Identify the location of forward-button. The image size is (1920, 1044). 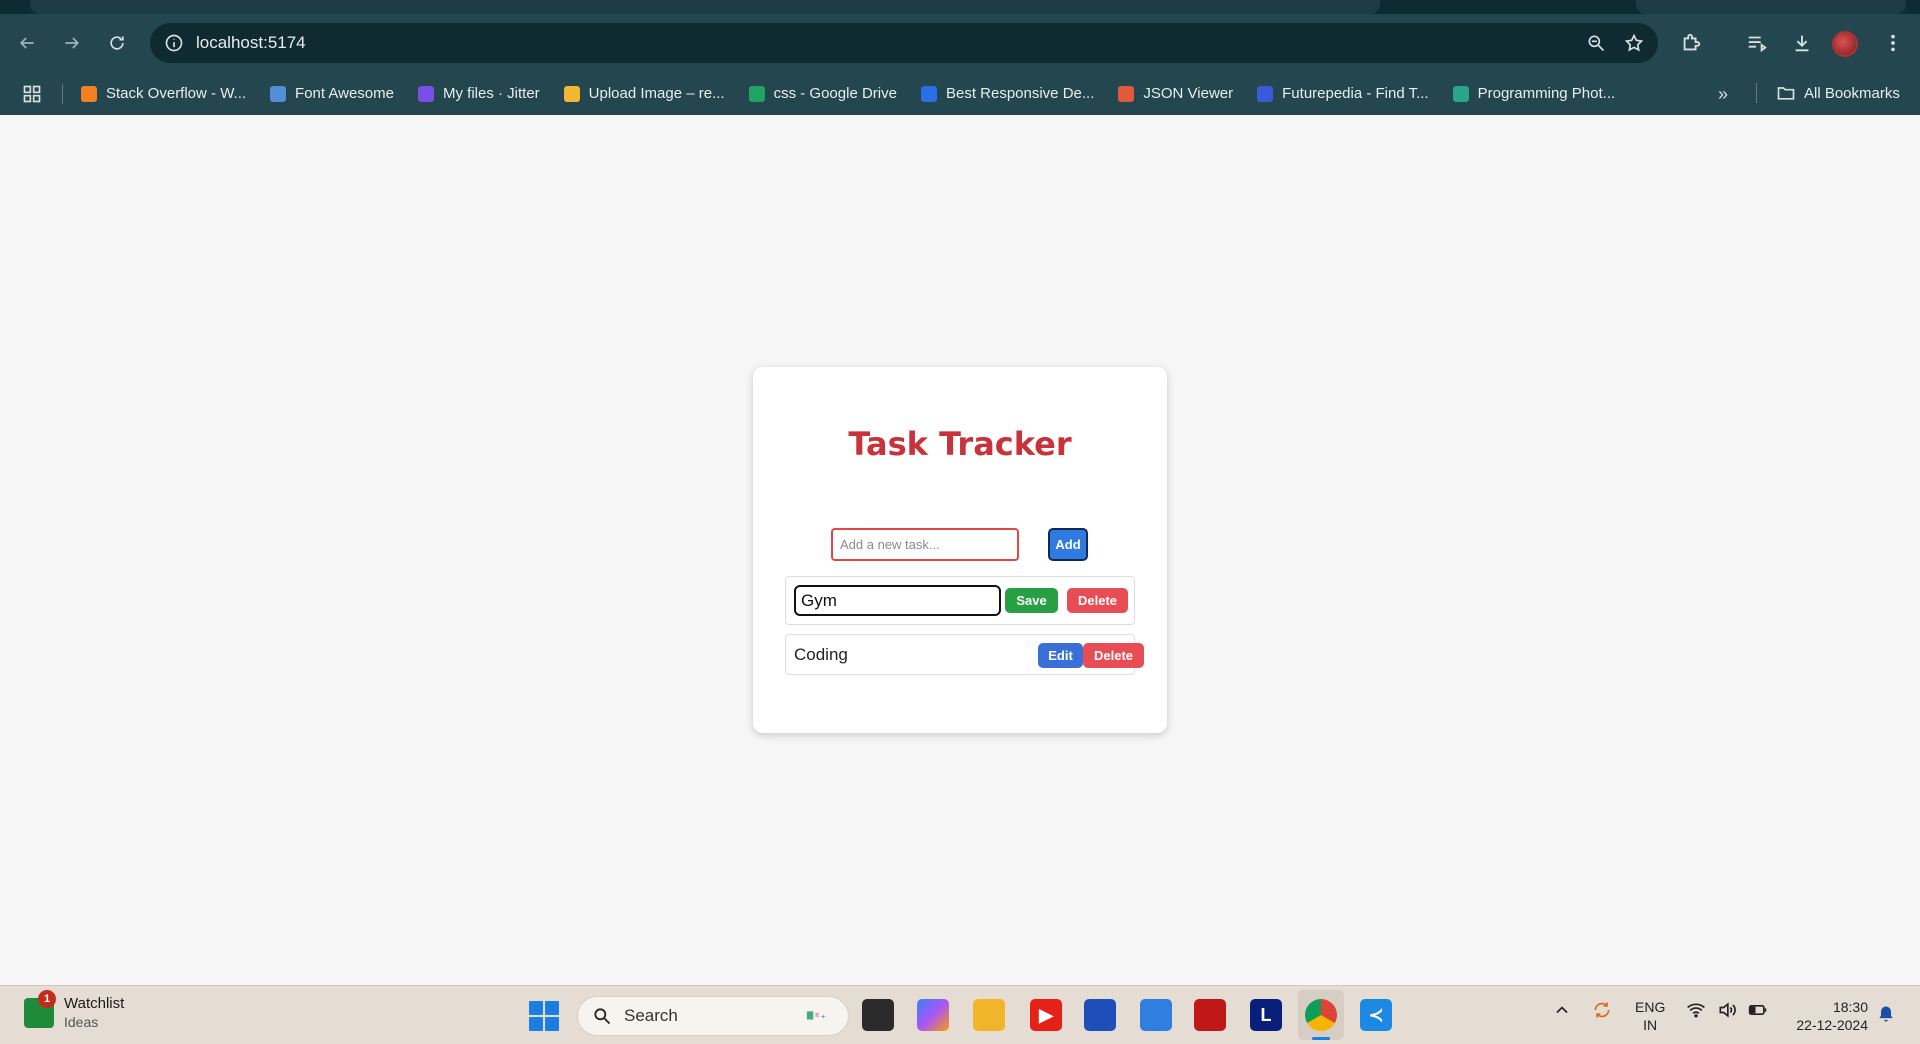
(72, 43).